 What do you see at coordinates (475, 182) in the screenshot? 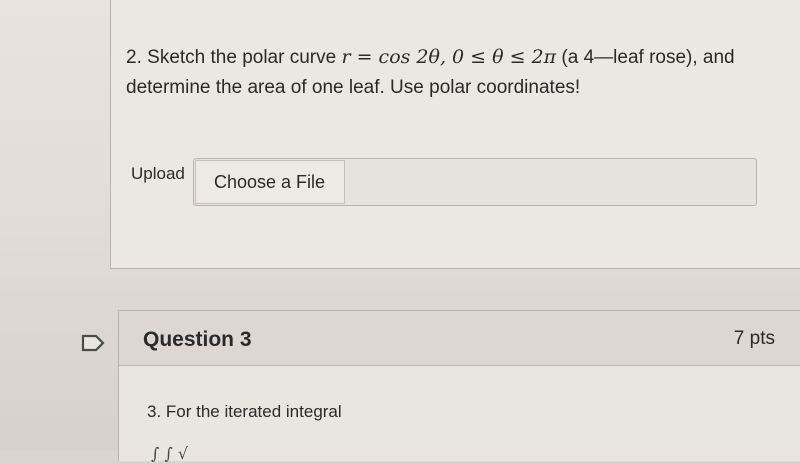
I see `file-upload-field: Choose a File` at bounding box center [475, 182].